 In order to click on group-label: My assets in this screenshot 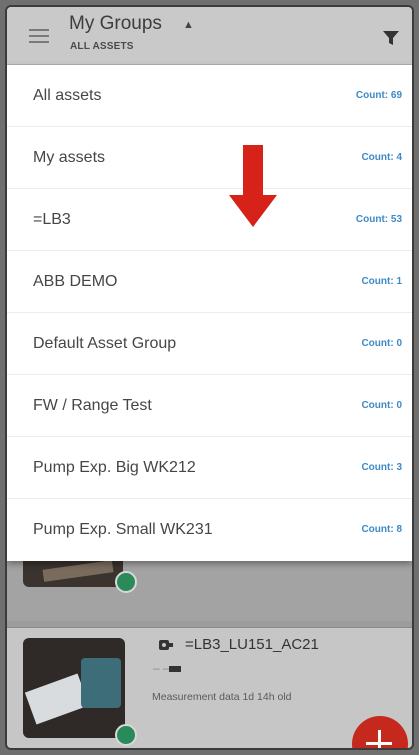, I will do `click(69, 157)`.